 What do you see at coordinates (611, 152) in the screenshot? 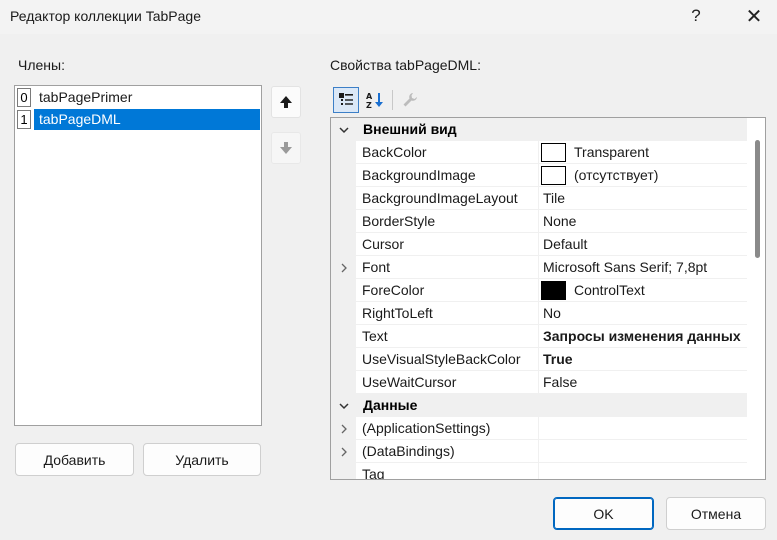
I see `property-value-text: Transparent` at bounding box center [611, 152].